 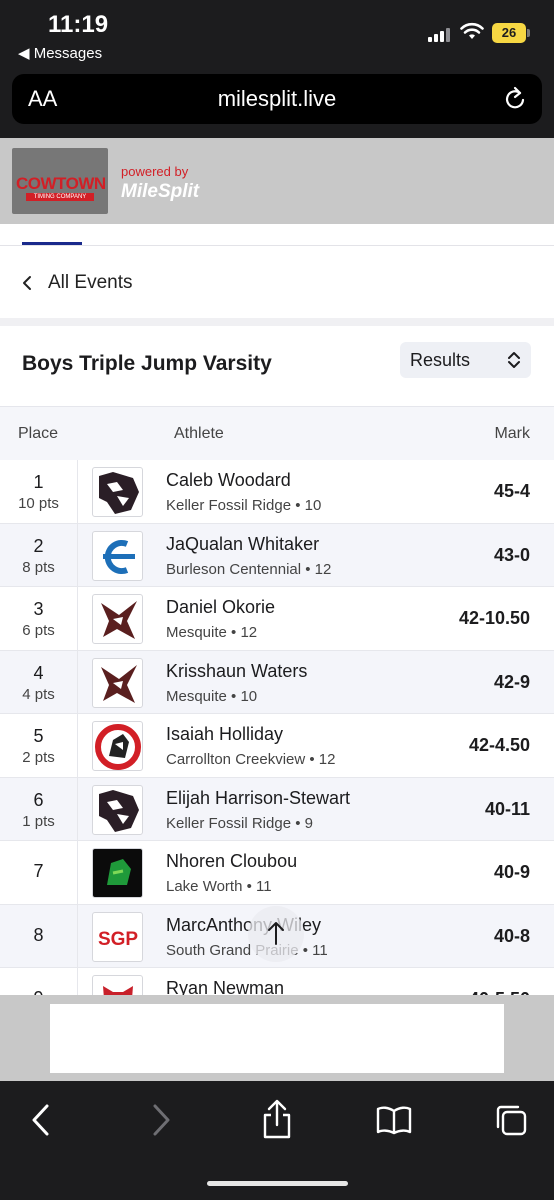 I want to click on athlete-name: Isaiah Holliday, so click(x=224, y=734).